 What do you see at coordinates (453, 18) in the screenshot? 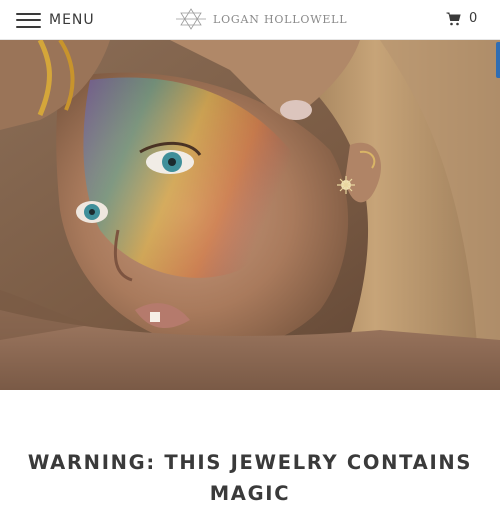
I see `shopping-cart-icon` at bounding box center [453, 18].